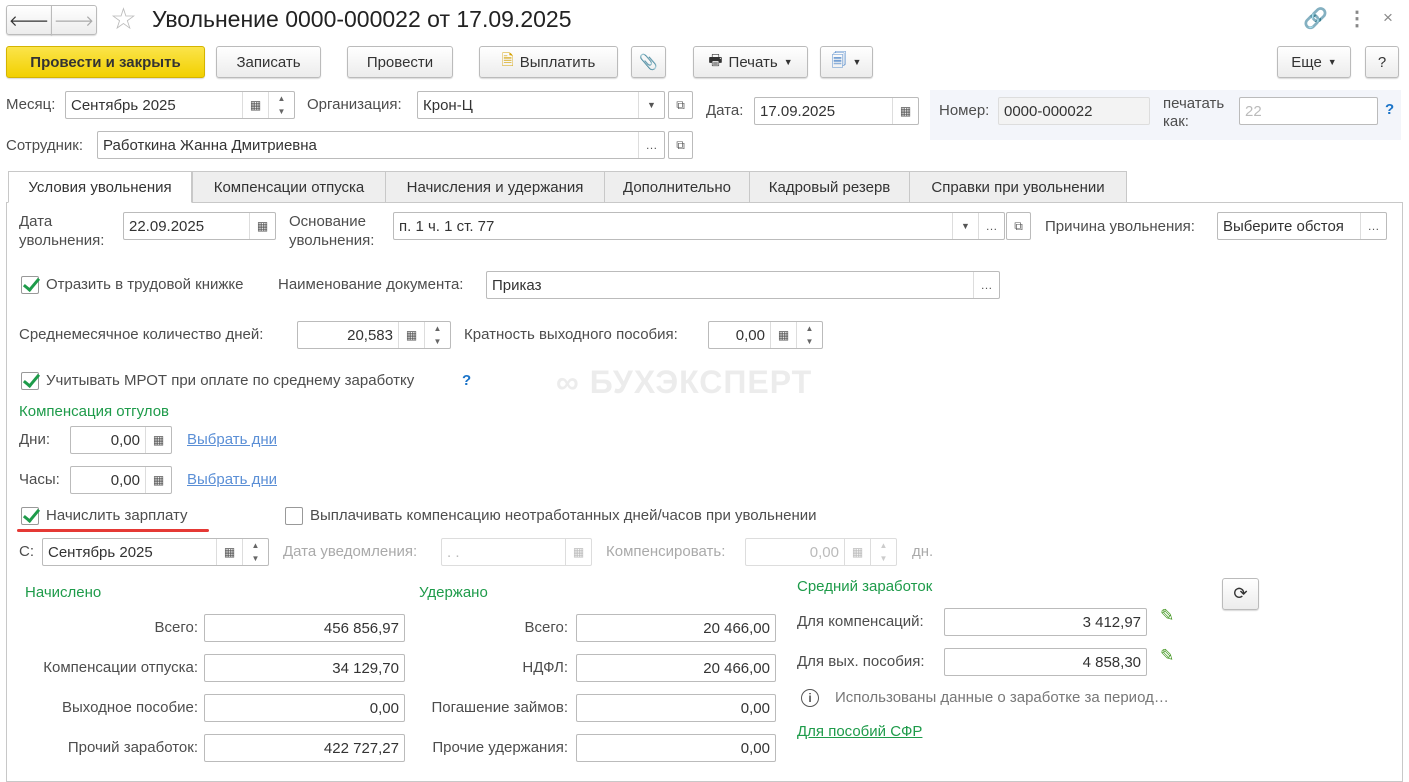 This screenshot has height=782, width=1409. I want to click on dismissal-date-field: 22.09.2025 ▦, so click(199, 226).